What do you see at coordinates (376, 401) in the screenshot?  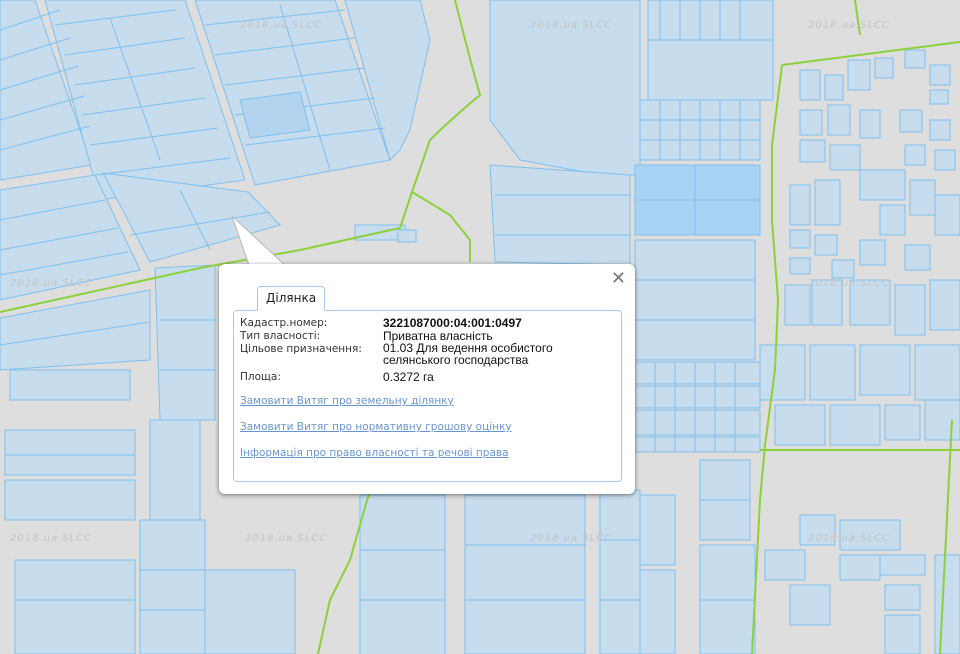 I see `order-land-extract-link: Замовити Витяг про земельну ділянку` at bounding box center [376, 401].